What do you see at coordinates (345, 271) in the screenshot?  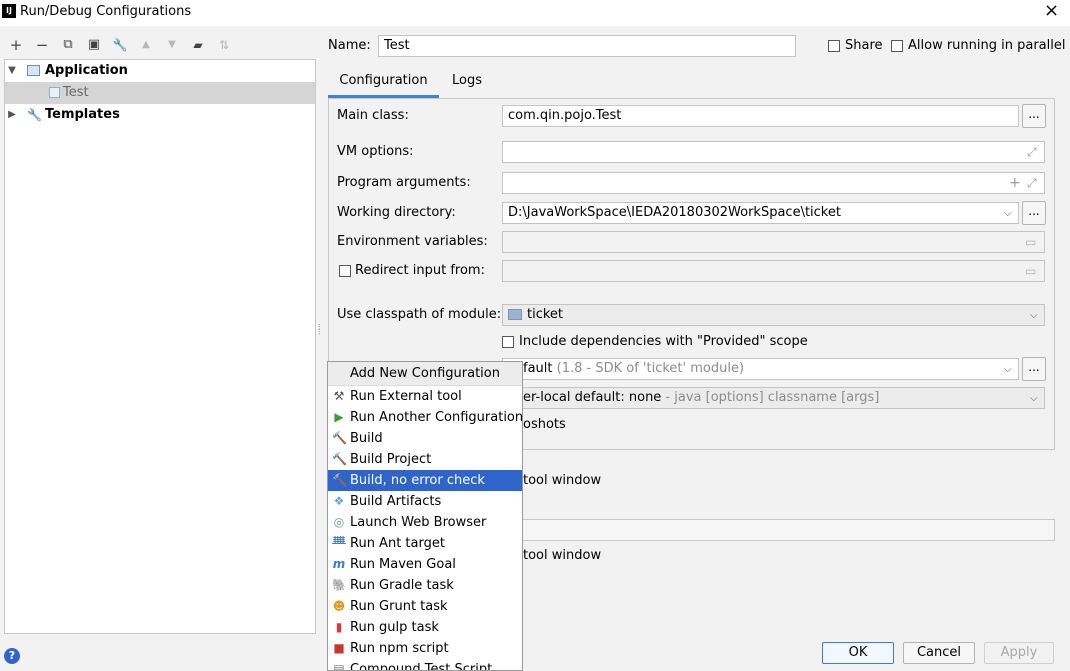 I see `redirect-checkbox` at bounding box center [345, 271].